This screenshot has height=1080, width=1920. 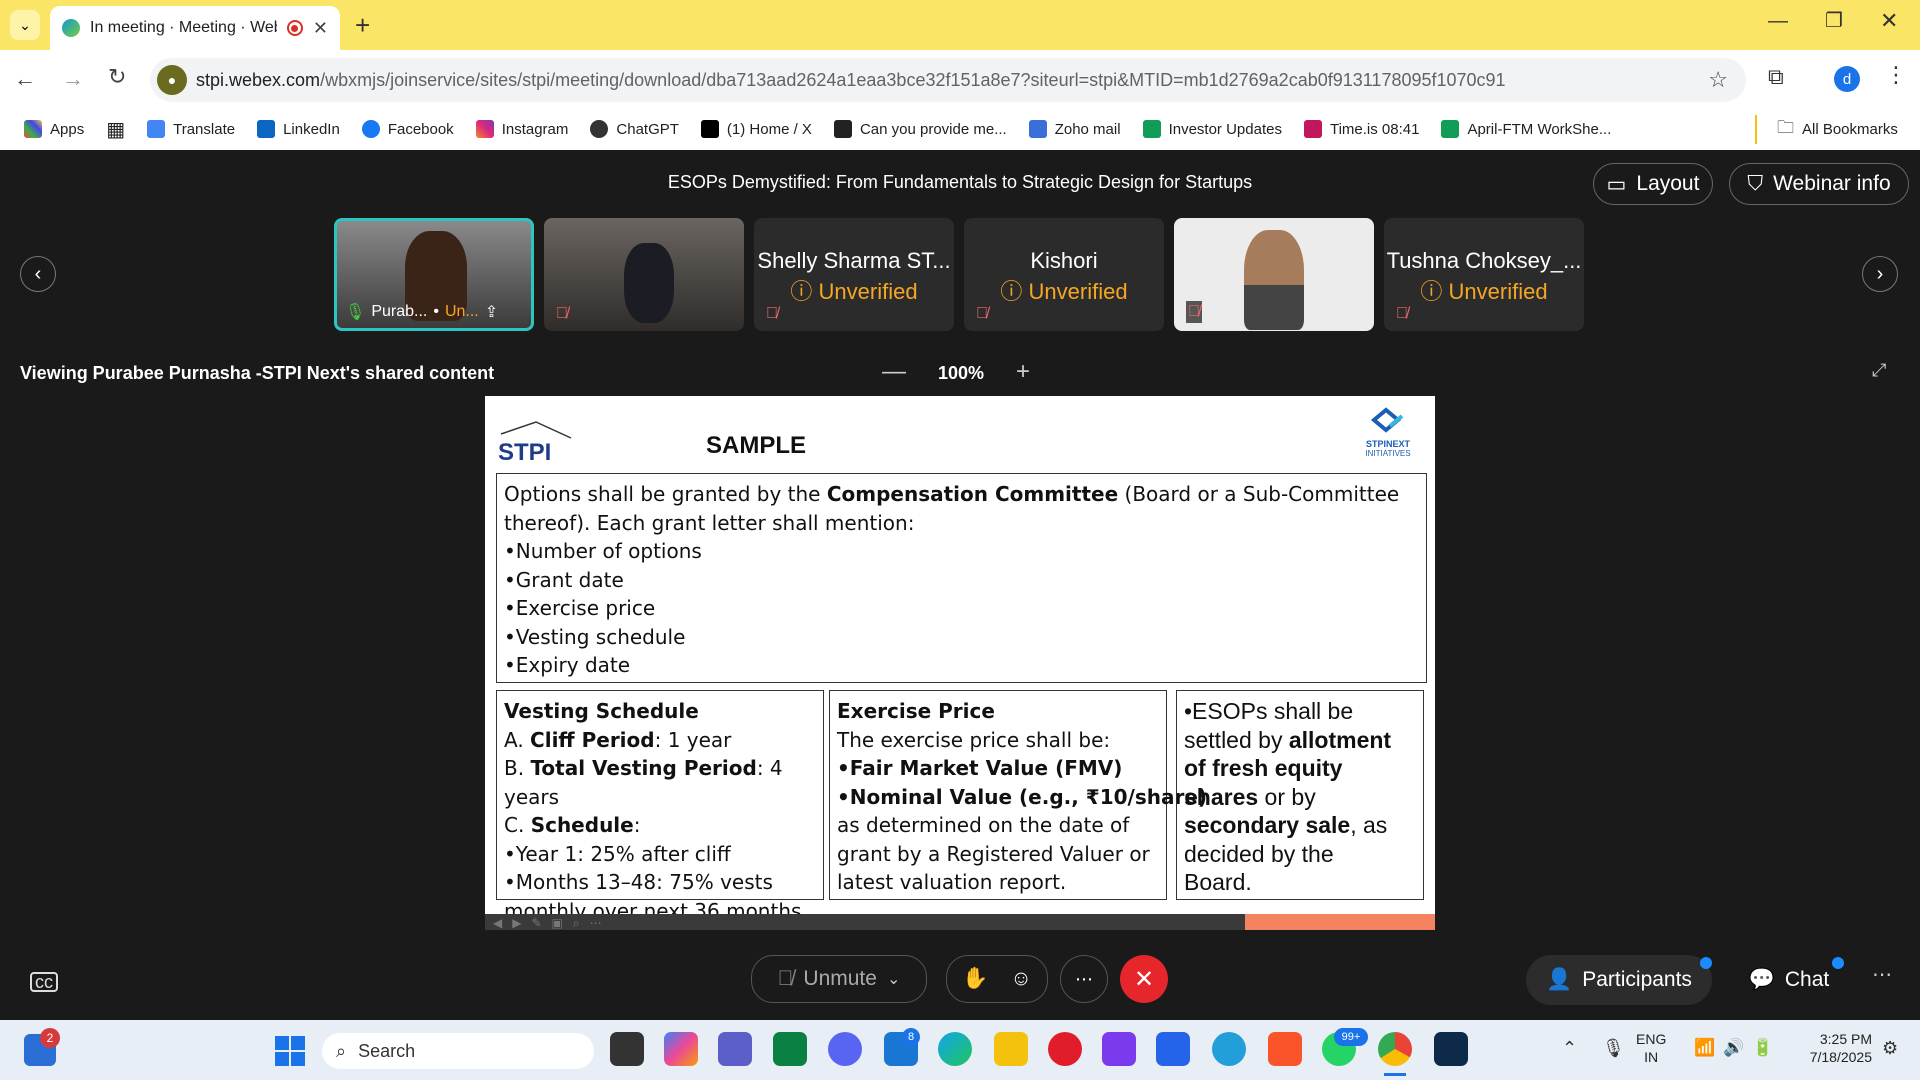 I want to click on store-icon, so click(x=1173, y=1049).